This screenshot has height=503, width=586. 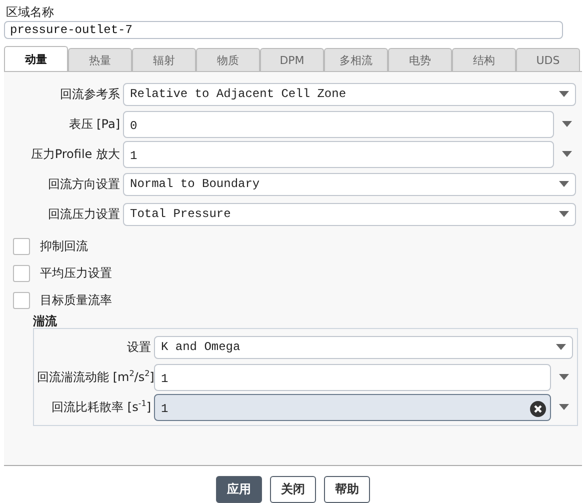 I want to click on dropdown: Normal to Boundary, so click(x=349, y=184).